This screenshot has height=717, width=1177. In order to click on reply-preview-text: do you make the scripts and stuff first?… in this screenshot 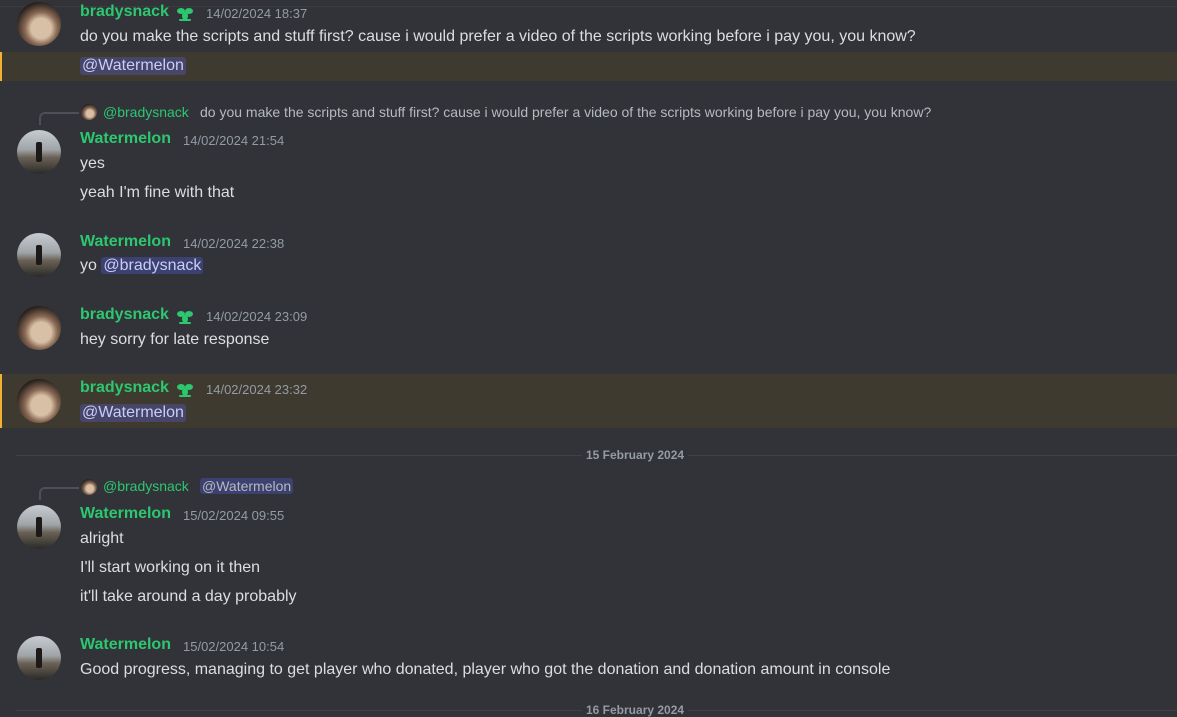, I will do `click(565, 112)`.